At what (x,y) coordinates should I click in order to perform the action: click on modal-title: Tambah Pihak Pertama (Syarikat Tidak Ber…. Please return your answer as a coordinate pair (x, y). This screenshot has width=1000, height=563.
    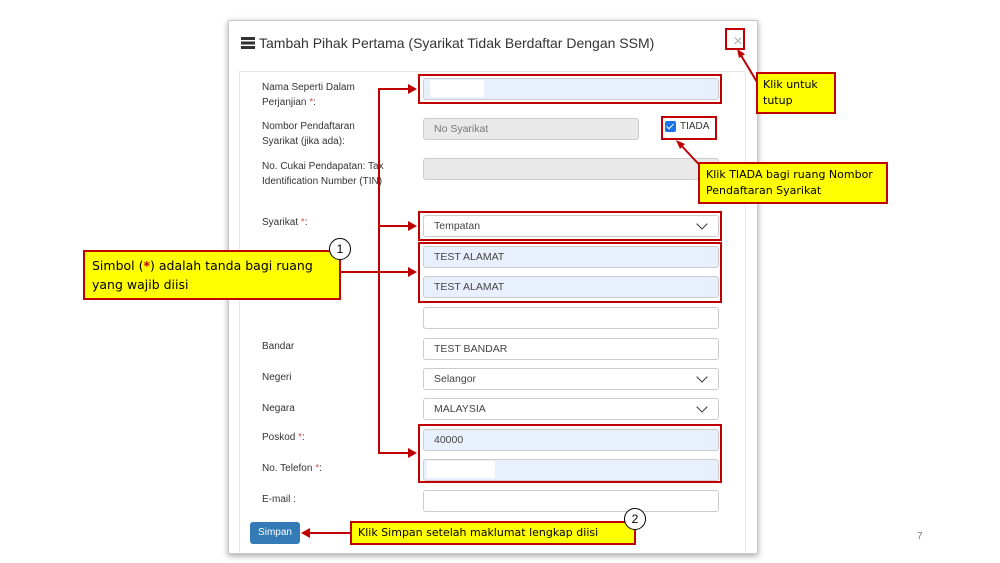
    Looking at the image, I should click on (457, 43).